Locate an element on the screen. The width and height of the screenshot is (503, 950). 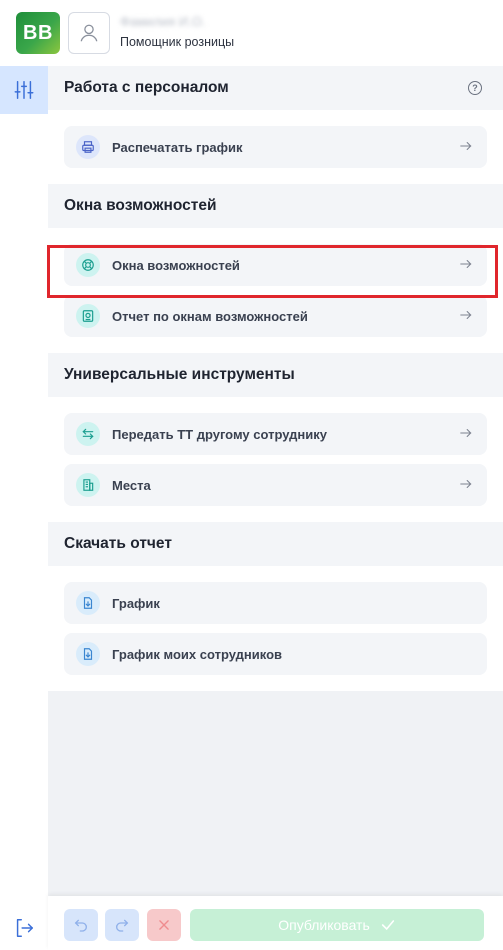
printer-icon is located at coordinates (88, 147).